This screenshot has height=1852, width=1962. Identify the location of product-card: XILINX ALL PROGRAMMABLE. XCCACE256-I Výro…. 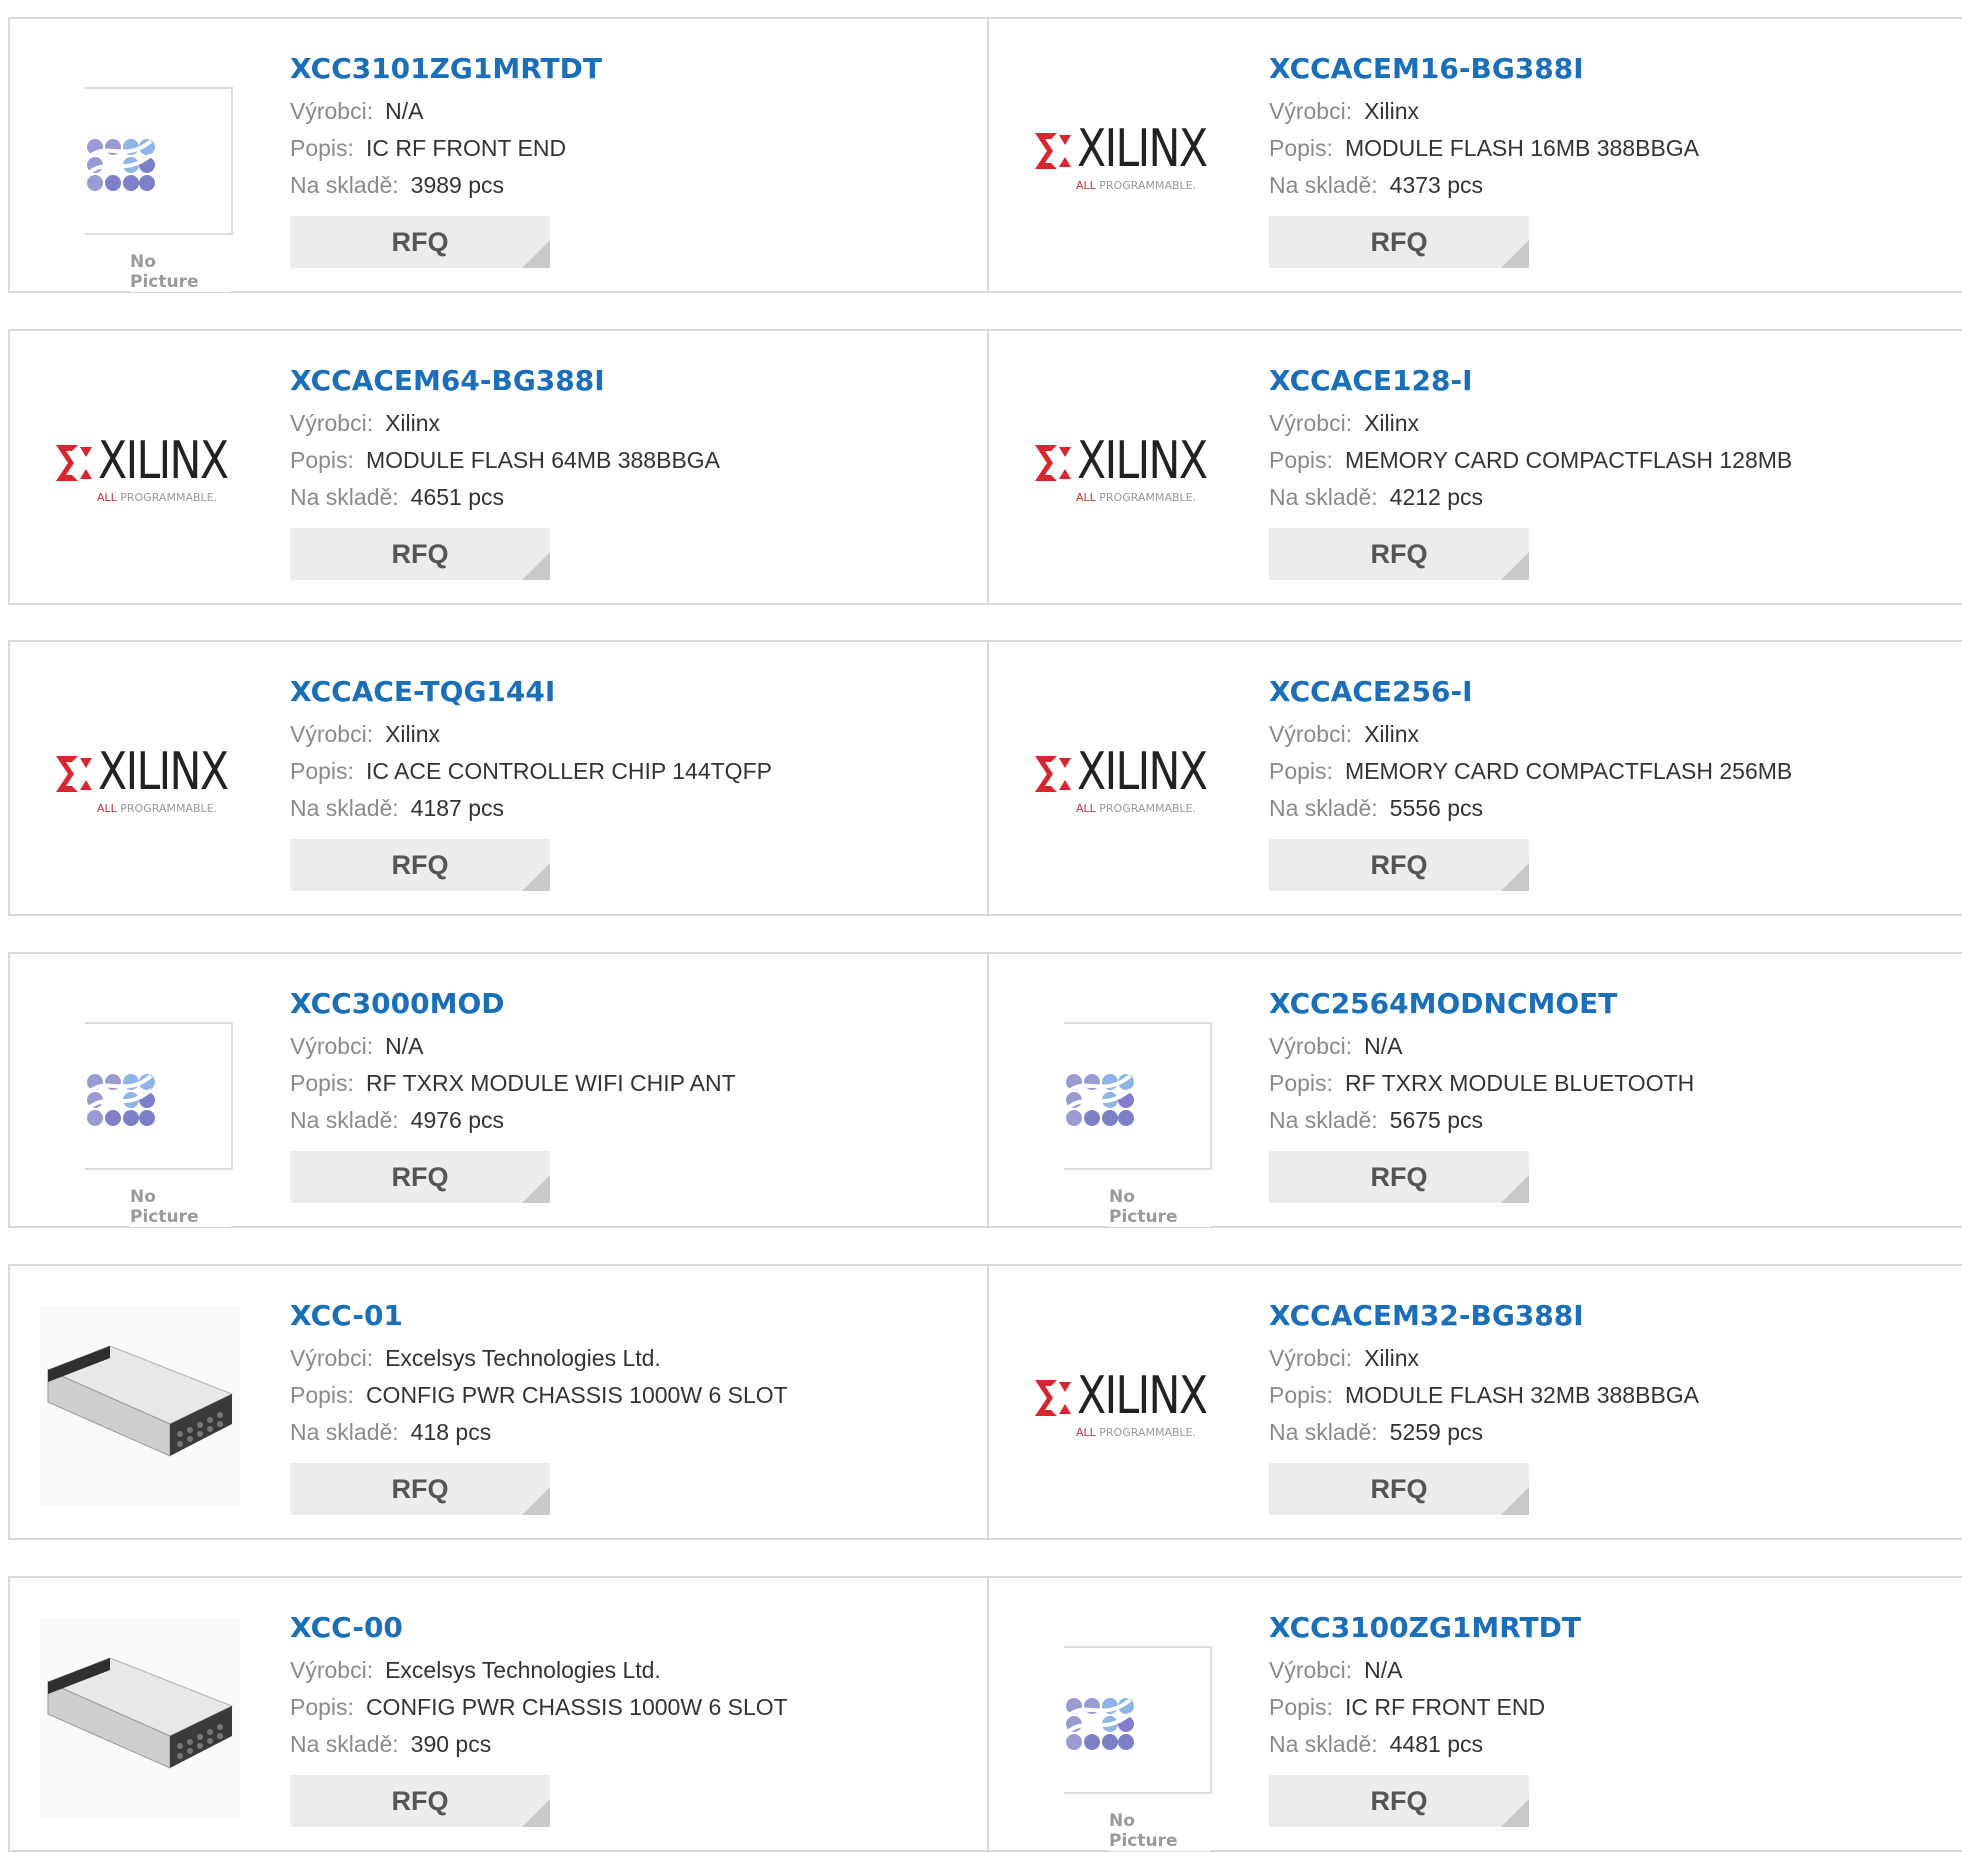
(1475, 778).